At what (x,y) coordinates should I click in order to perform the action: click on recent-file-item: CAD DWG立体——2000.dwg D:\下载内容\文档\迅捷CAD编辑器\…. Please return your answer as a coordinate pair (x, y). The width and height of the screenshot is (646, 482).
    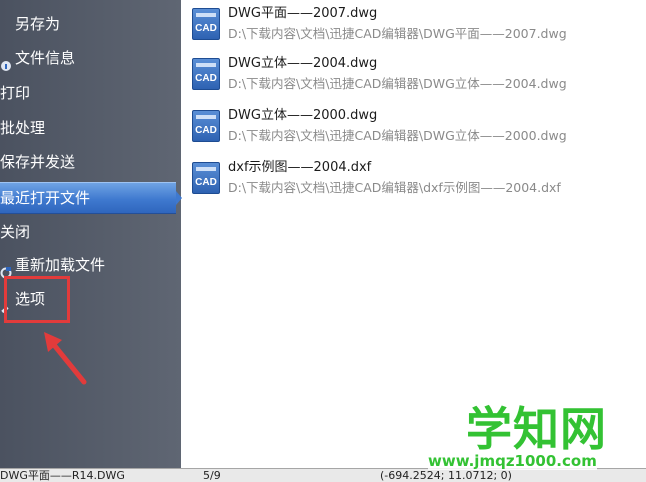
    Looking at the image, I should click on (419, 131).